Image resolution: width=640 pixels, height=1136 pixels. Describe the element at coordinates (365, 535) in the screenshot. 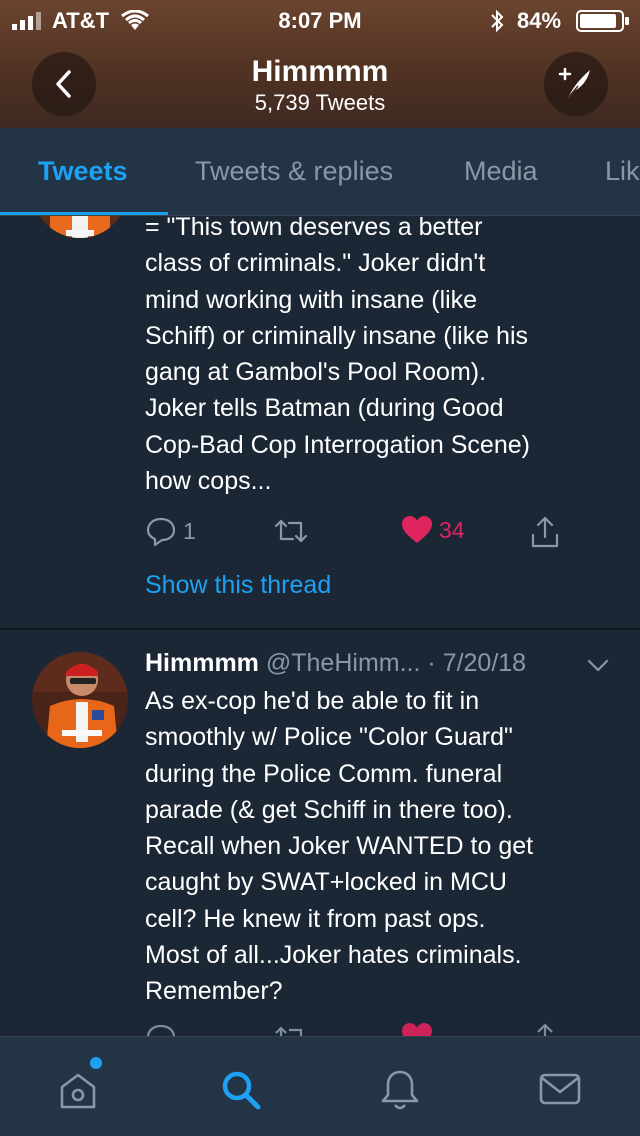

I see `tweet-actions: 1 34` at that location.